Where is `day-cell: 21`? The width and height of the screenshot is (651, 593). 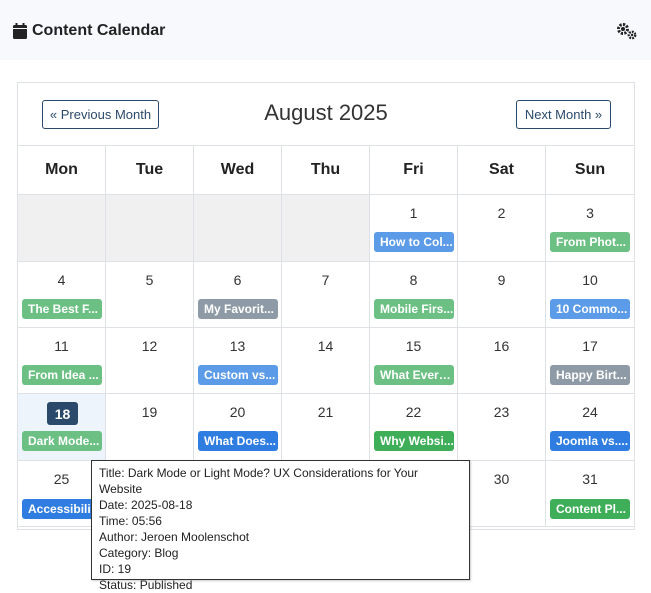 day-cell: 21 is located at coordinates (326, 427).